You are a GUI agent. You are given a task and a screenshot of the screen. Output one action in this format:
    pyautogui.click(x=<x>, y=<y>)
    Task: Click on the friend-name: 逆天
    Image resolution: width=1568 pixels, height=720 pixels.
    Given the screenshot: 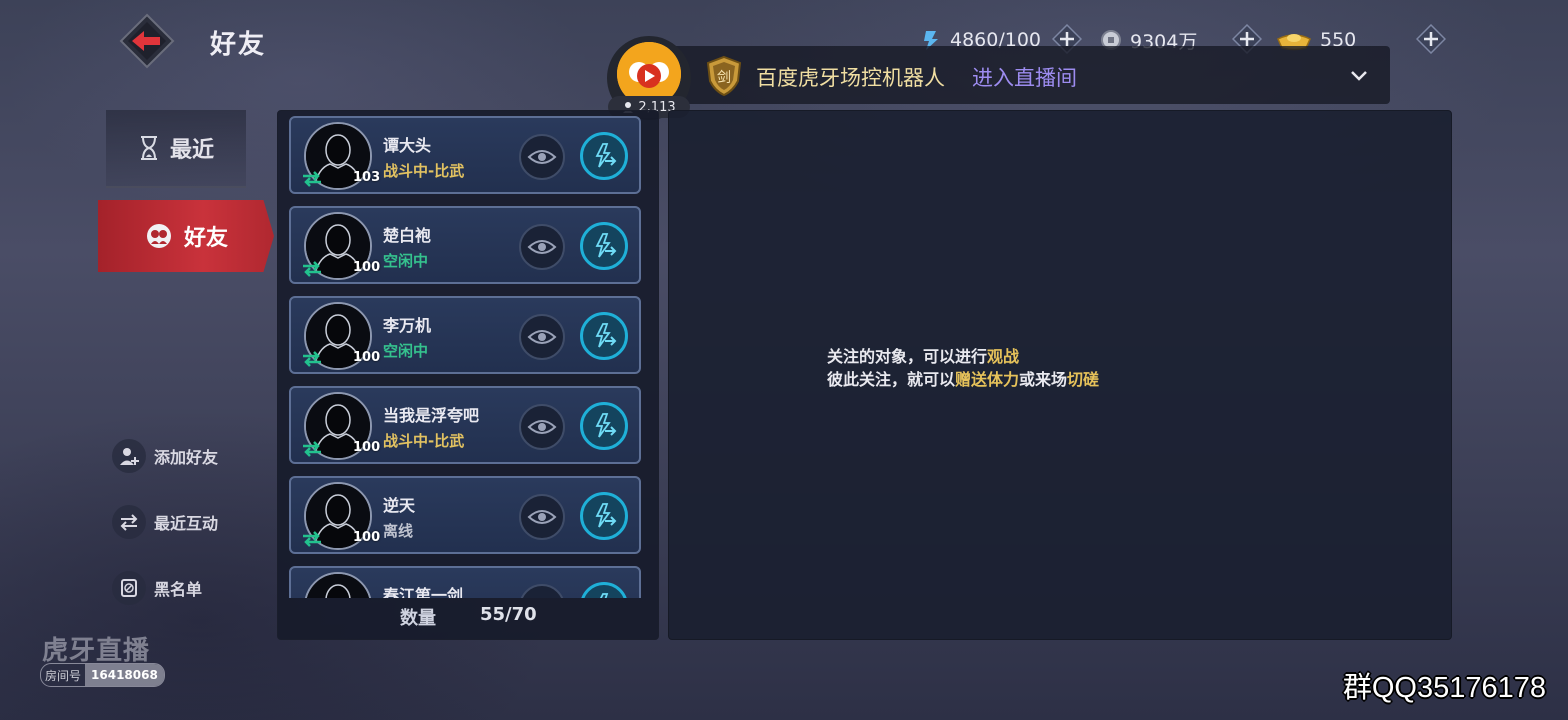 What is the action you would take?
    pyautogui.click(x=399, y=505)
    